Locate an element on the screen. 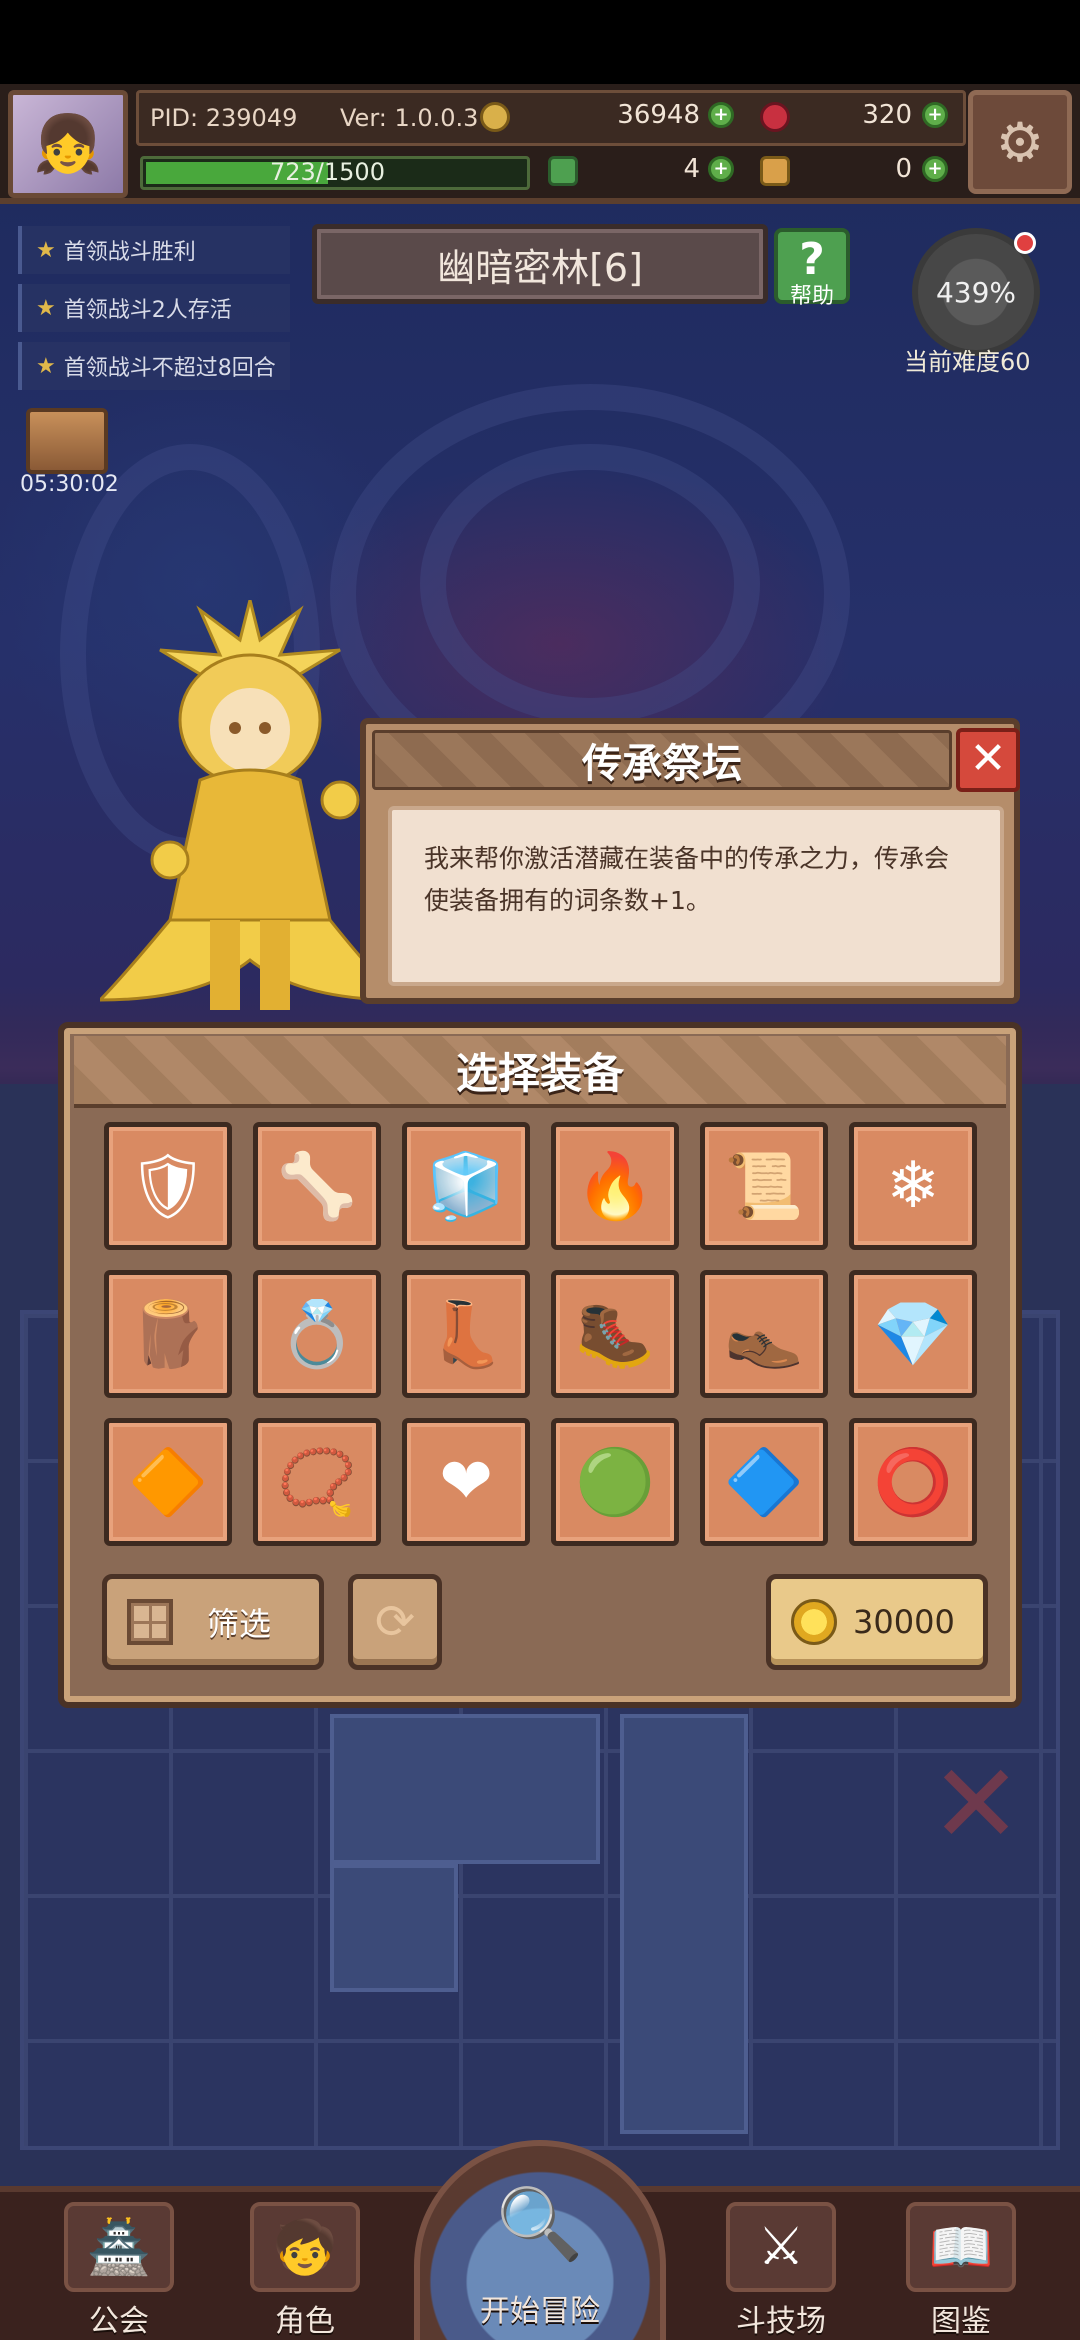  close-button: ✕ is located at coordinates (988, 760).